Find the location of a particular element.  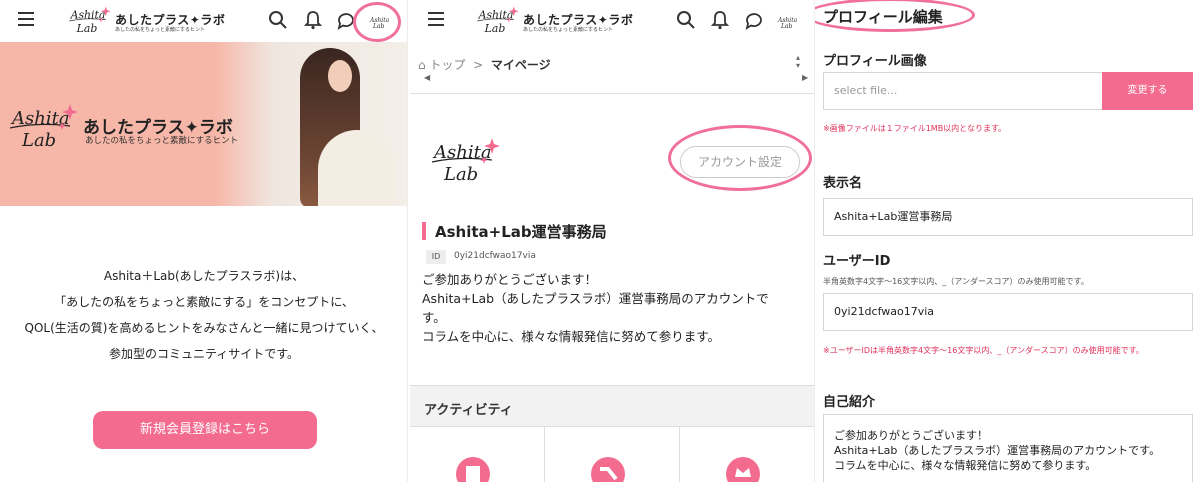

activity-item-comments is located at coordinates (612, 454).